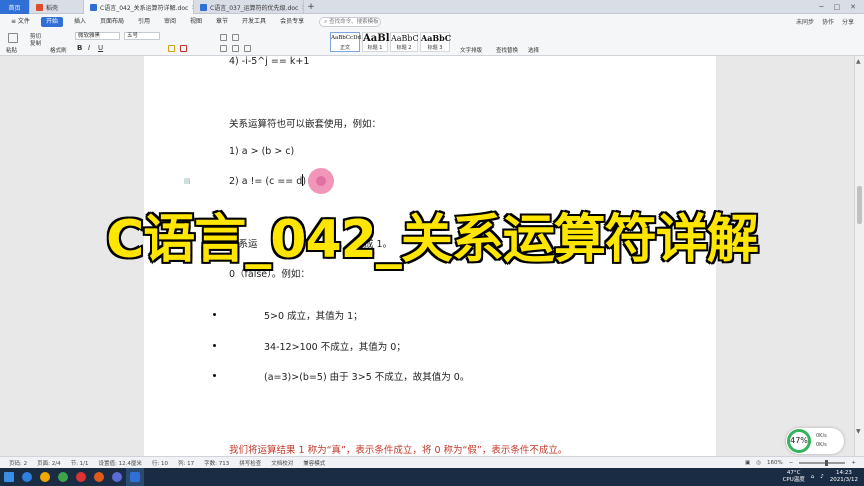 The image size is (864, 486). What do you see at coordinates (57, 7) in the screenshot?
I see `tab-shell: 稻壳` at bounding box center [57, 7].